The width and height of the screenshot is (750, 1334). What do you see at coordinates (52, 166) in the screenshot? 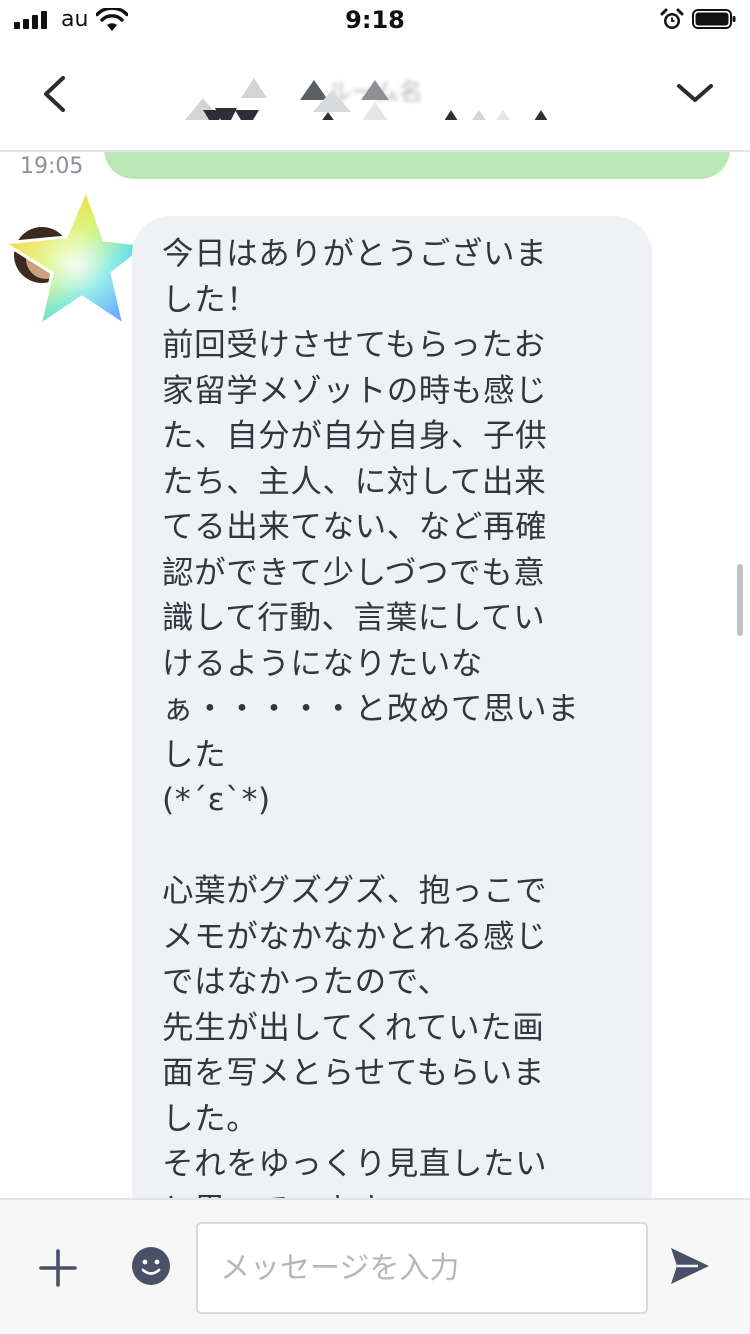
I see `message-timestamp: 19:05` at bounding box center [52, 166].